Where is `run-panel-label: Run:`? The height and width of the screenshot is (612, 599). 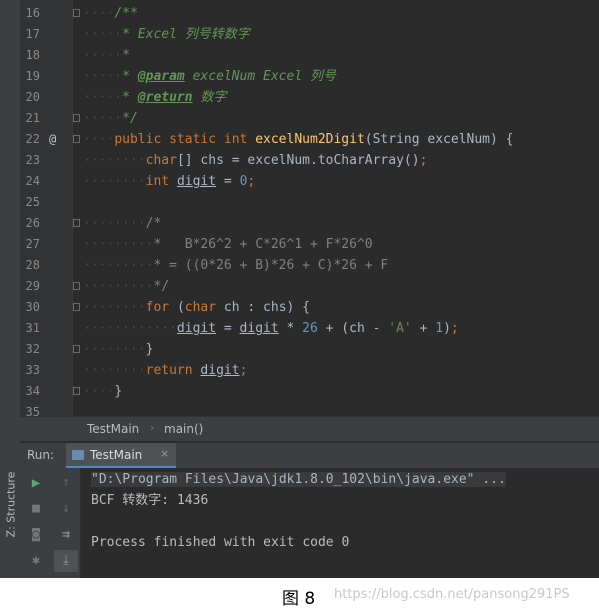
run-panel-label: Run: is located at coordinates (41, 455).